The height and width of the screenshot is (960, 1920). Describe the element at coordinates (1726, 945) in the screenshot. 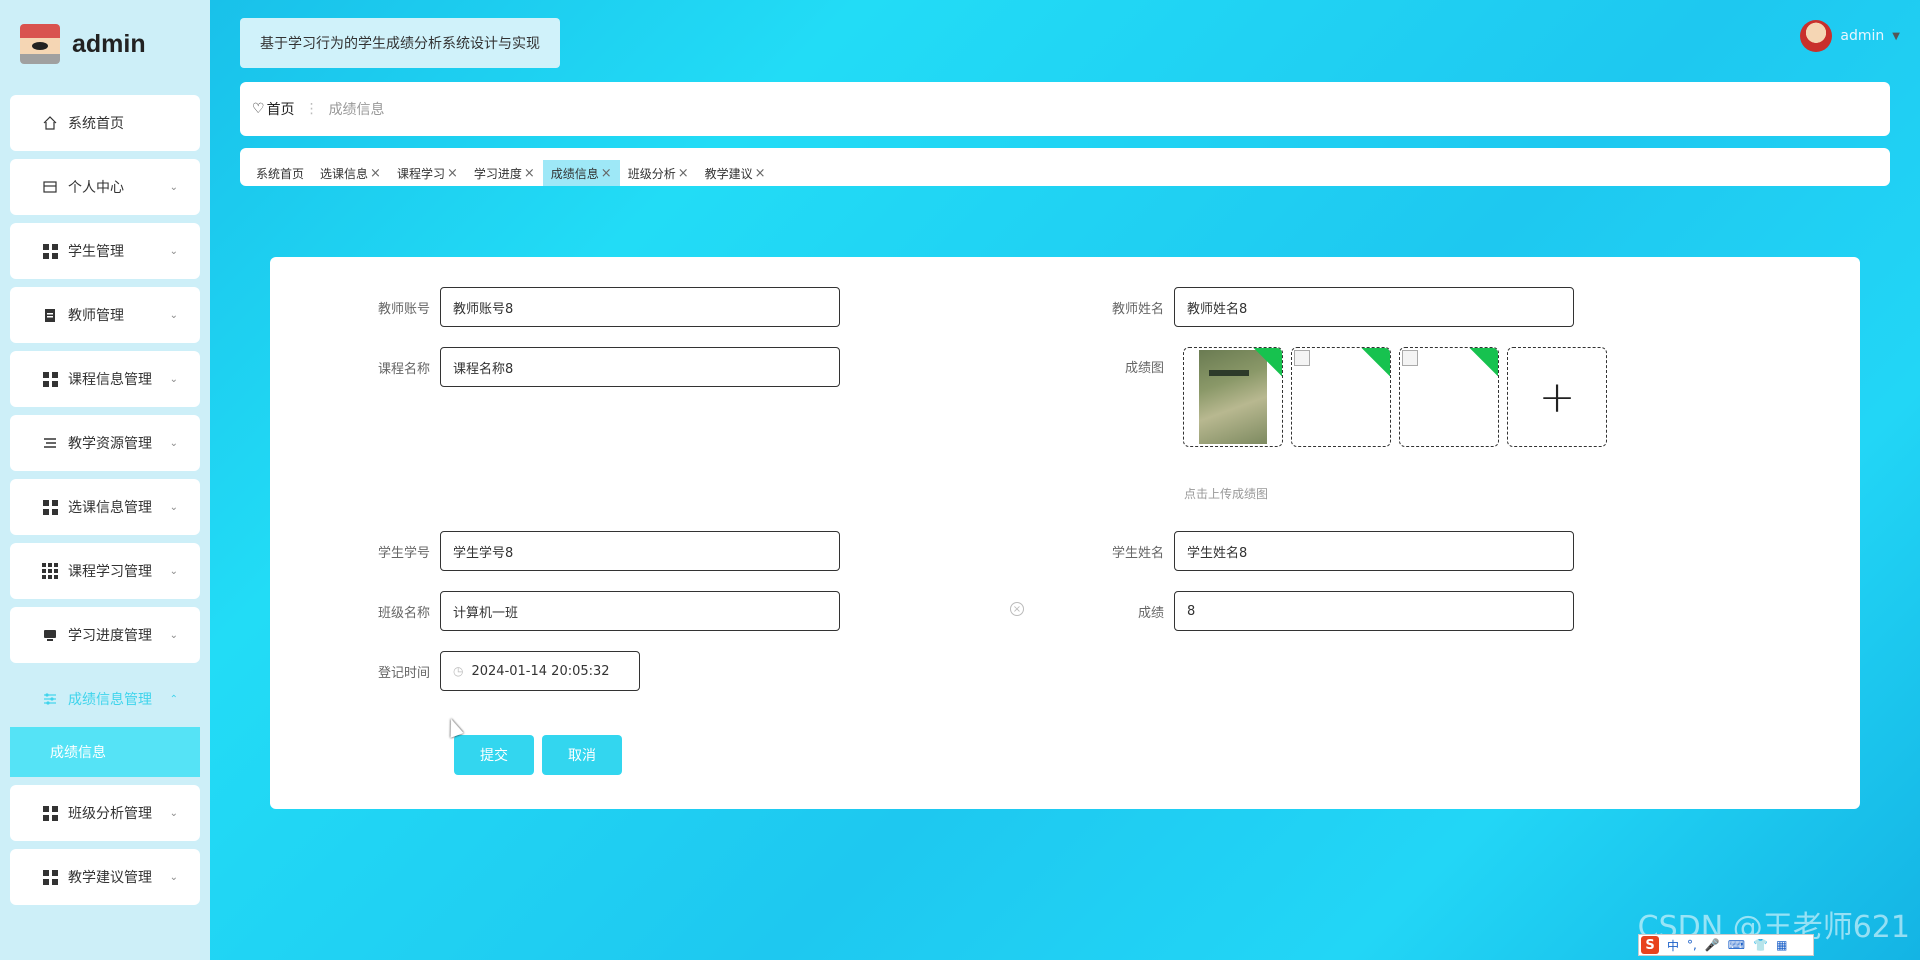

I see `ime-toolbar: S 中 °, 🎤 ⌨ 👕 ▦` at that location.